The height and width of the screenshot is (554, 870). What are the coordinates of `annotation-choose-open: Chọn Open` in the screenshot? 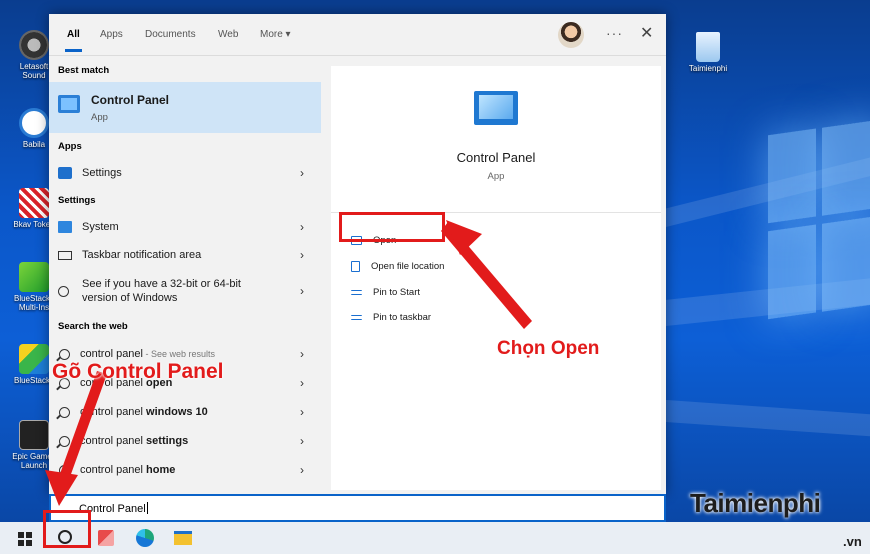 It's located at (548, 348).